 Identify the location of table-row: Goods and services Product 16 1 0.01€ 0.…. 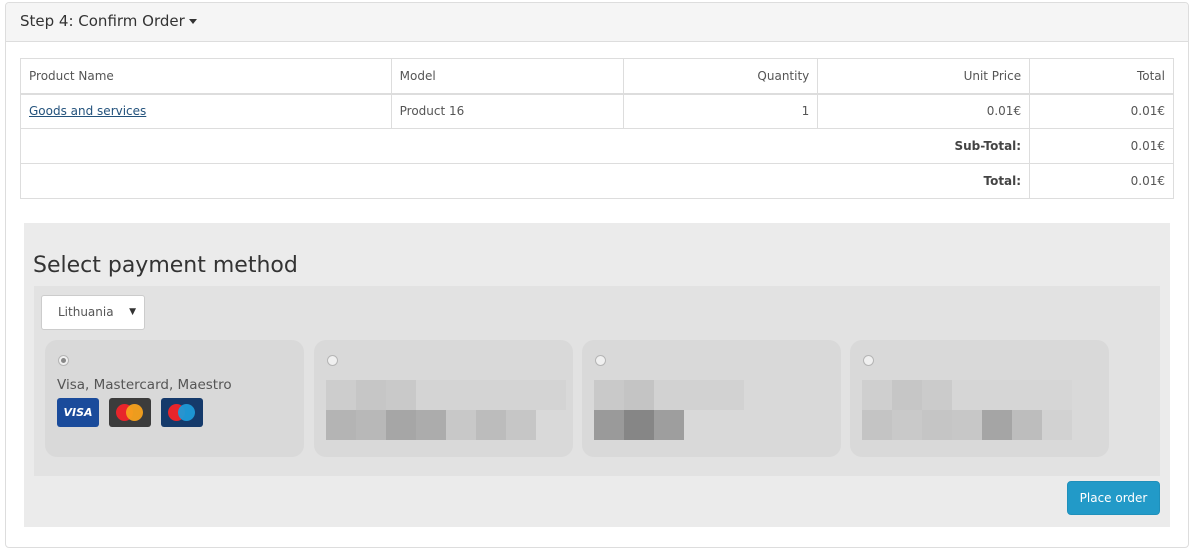
(597, 111).